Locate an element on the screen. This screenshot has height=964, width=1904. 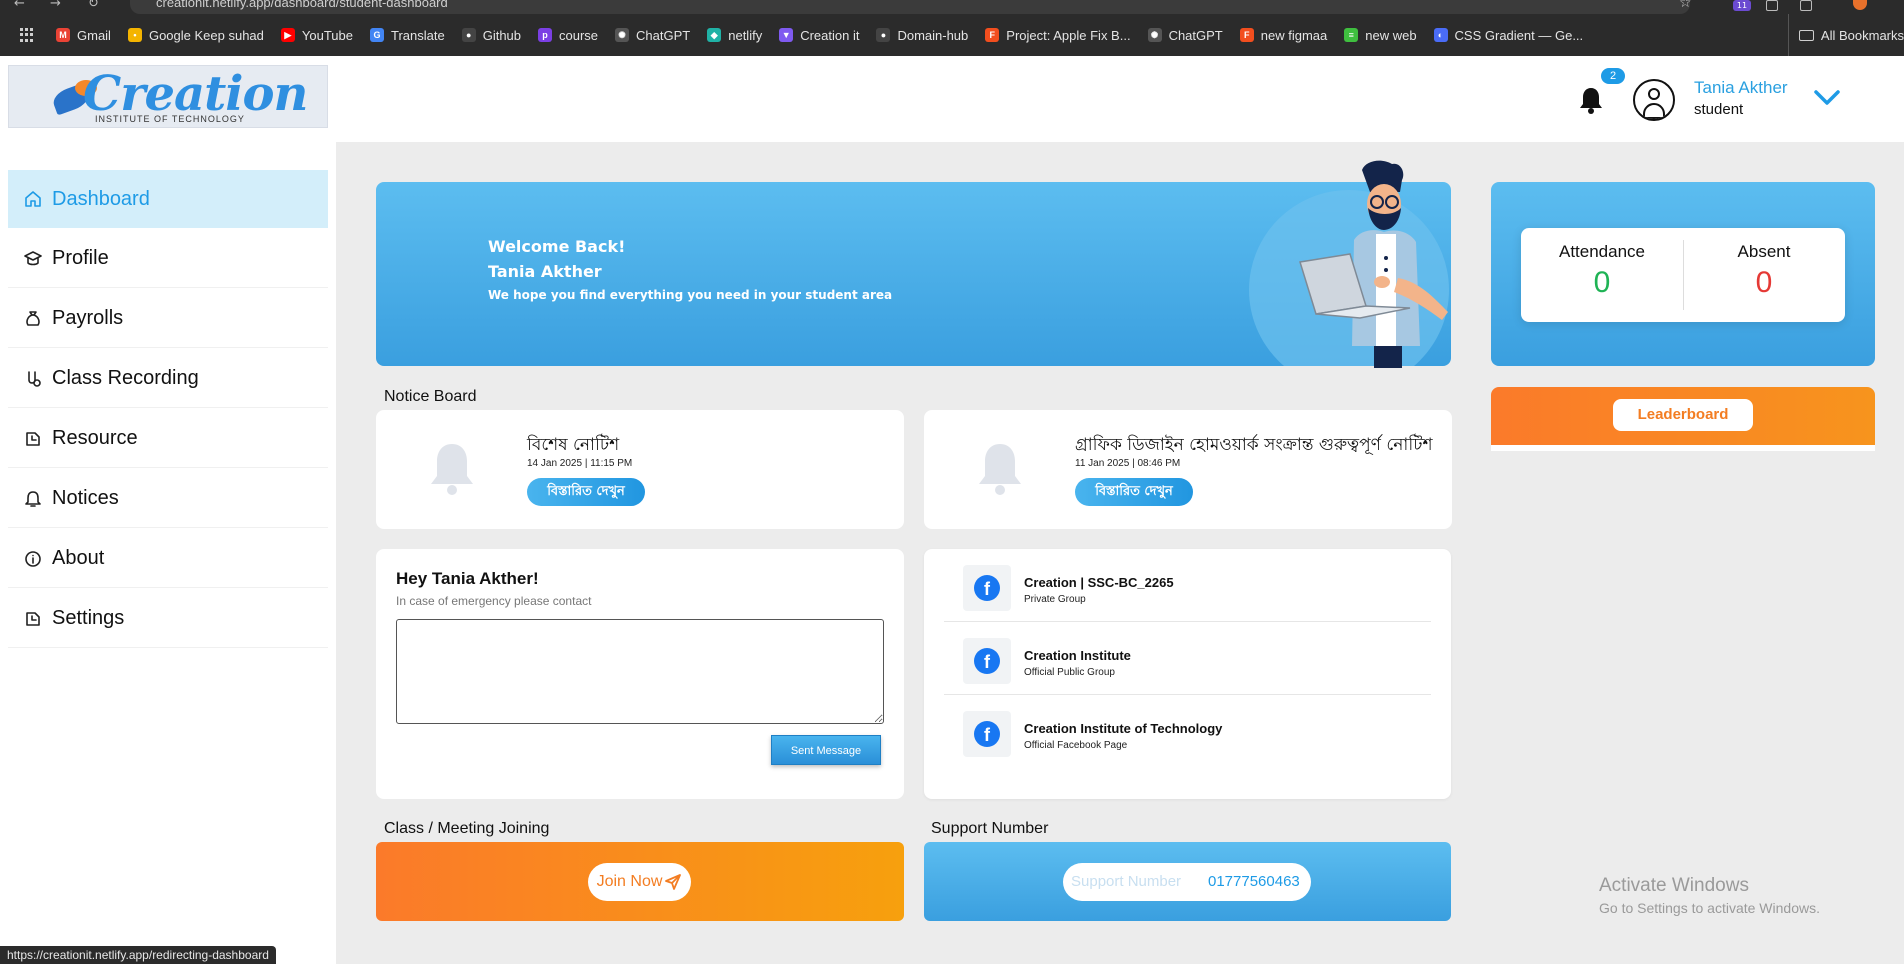
bookmark-label: Domain-hub is located at coordinates (933, 35).